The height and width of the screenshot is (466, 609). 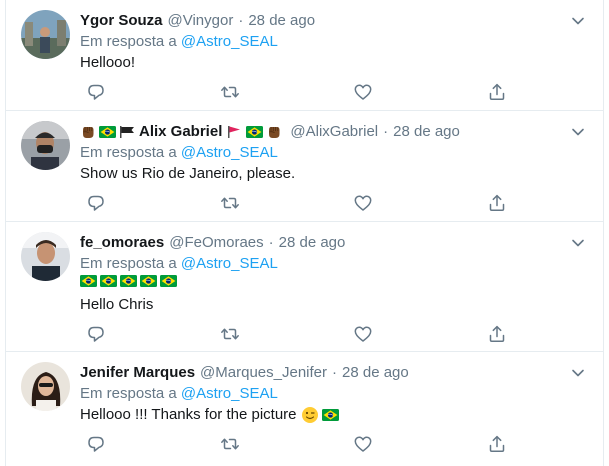 I want to click on display-name: fe_omoraes, so click(x=122, y=243).